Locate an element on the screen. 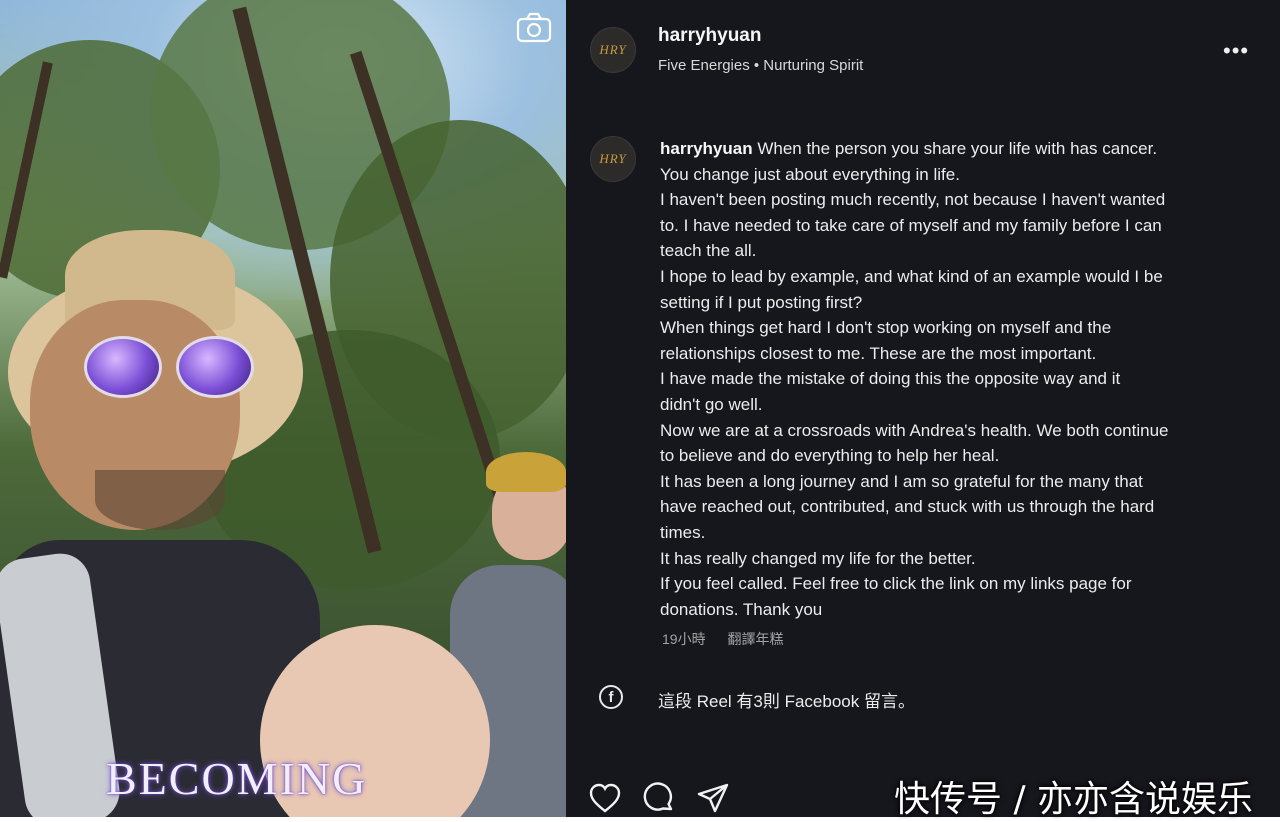 This screenshot has width=1280, height=822. post-timestamp: 19小時 is located at coordinates (684, 639).